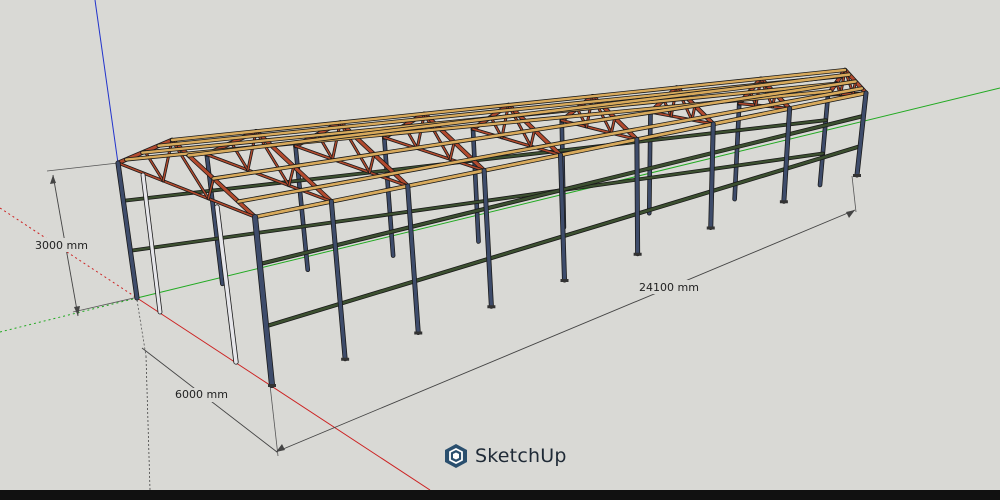 The image size is (1000, 500). Describe the element at coordinates (669, 287) in the screenshot. I see `length-dimension-label: 24100 mm` at that location.